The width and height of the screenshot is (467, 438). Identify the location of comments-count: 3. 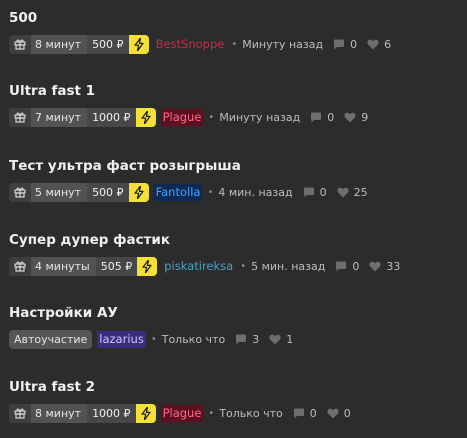
(256, 339).